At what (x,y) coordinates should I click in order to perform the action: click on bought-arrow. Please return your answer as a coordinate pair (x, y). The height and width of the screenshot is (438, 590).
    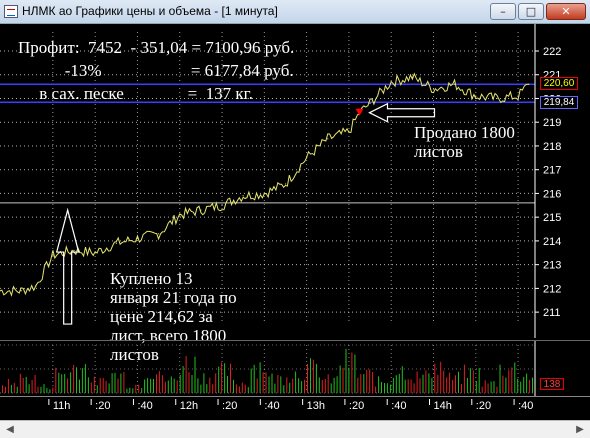
    Looking at the image, I should click on (67, 266).